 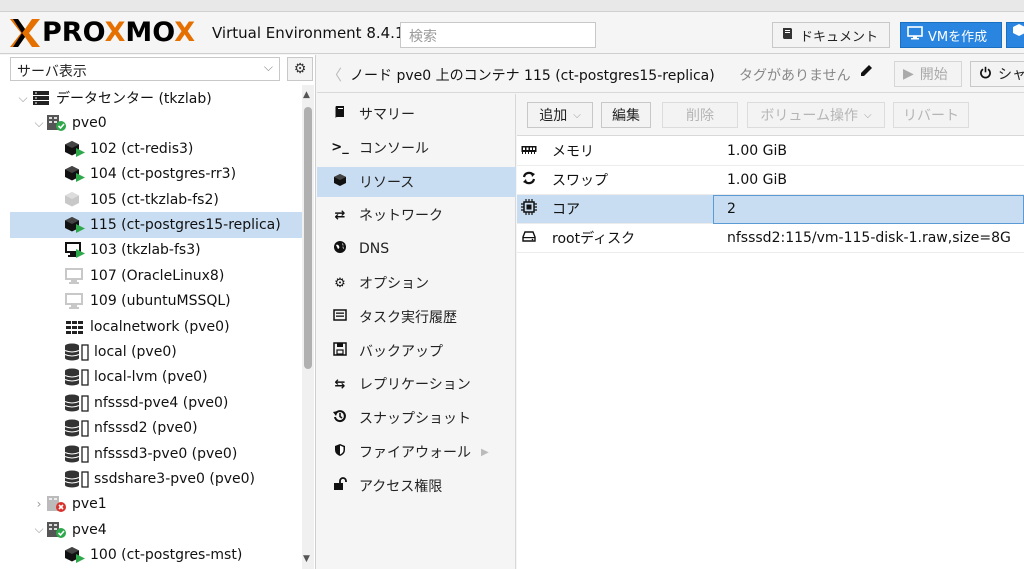 I want to click on terminal-icon: >_, so click(x=340, y=148).